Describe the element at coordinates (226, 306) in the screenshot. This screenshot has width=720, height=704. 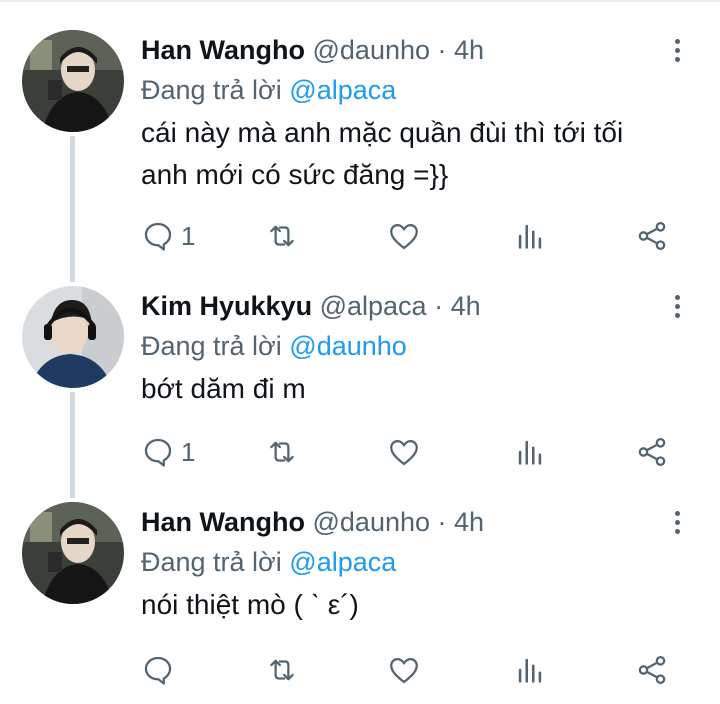
I see `display-name: Kim Hyukkyu` at that location.